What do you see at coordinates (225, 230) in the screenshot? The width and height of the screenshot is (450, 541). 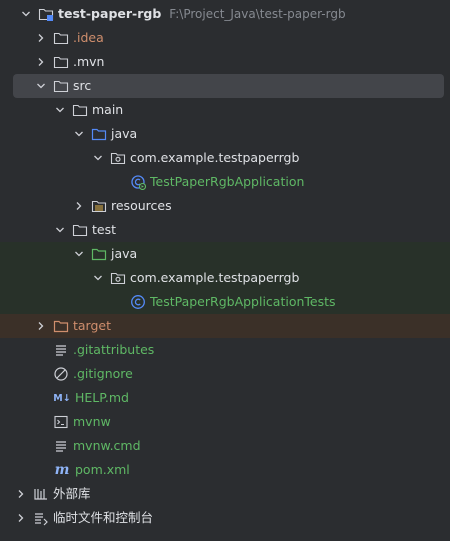 I see `tree-row-test: test` at bounding box center [225, 230].